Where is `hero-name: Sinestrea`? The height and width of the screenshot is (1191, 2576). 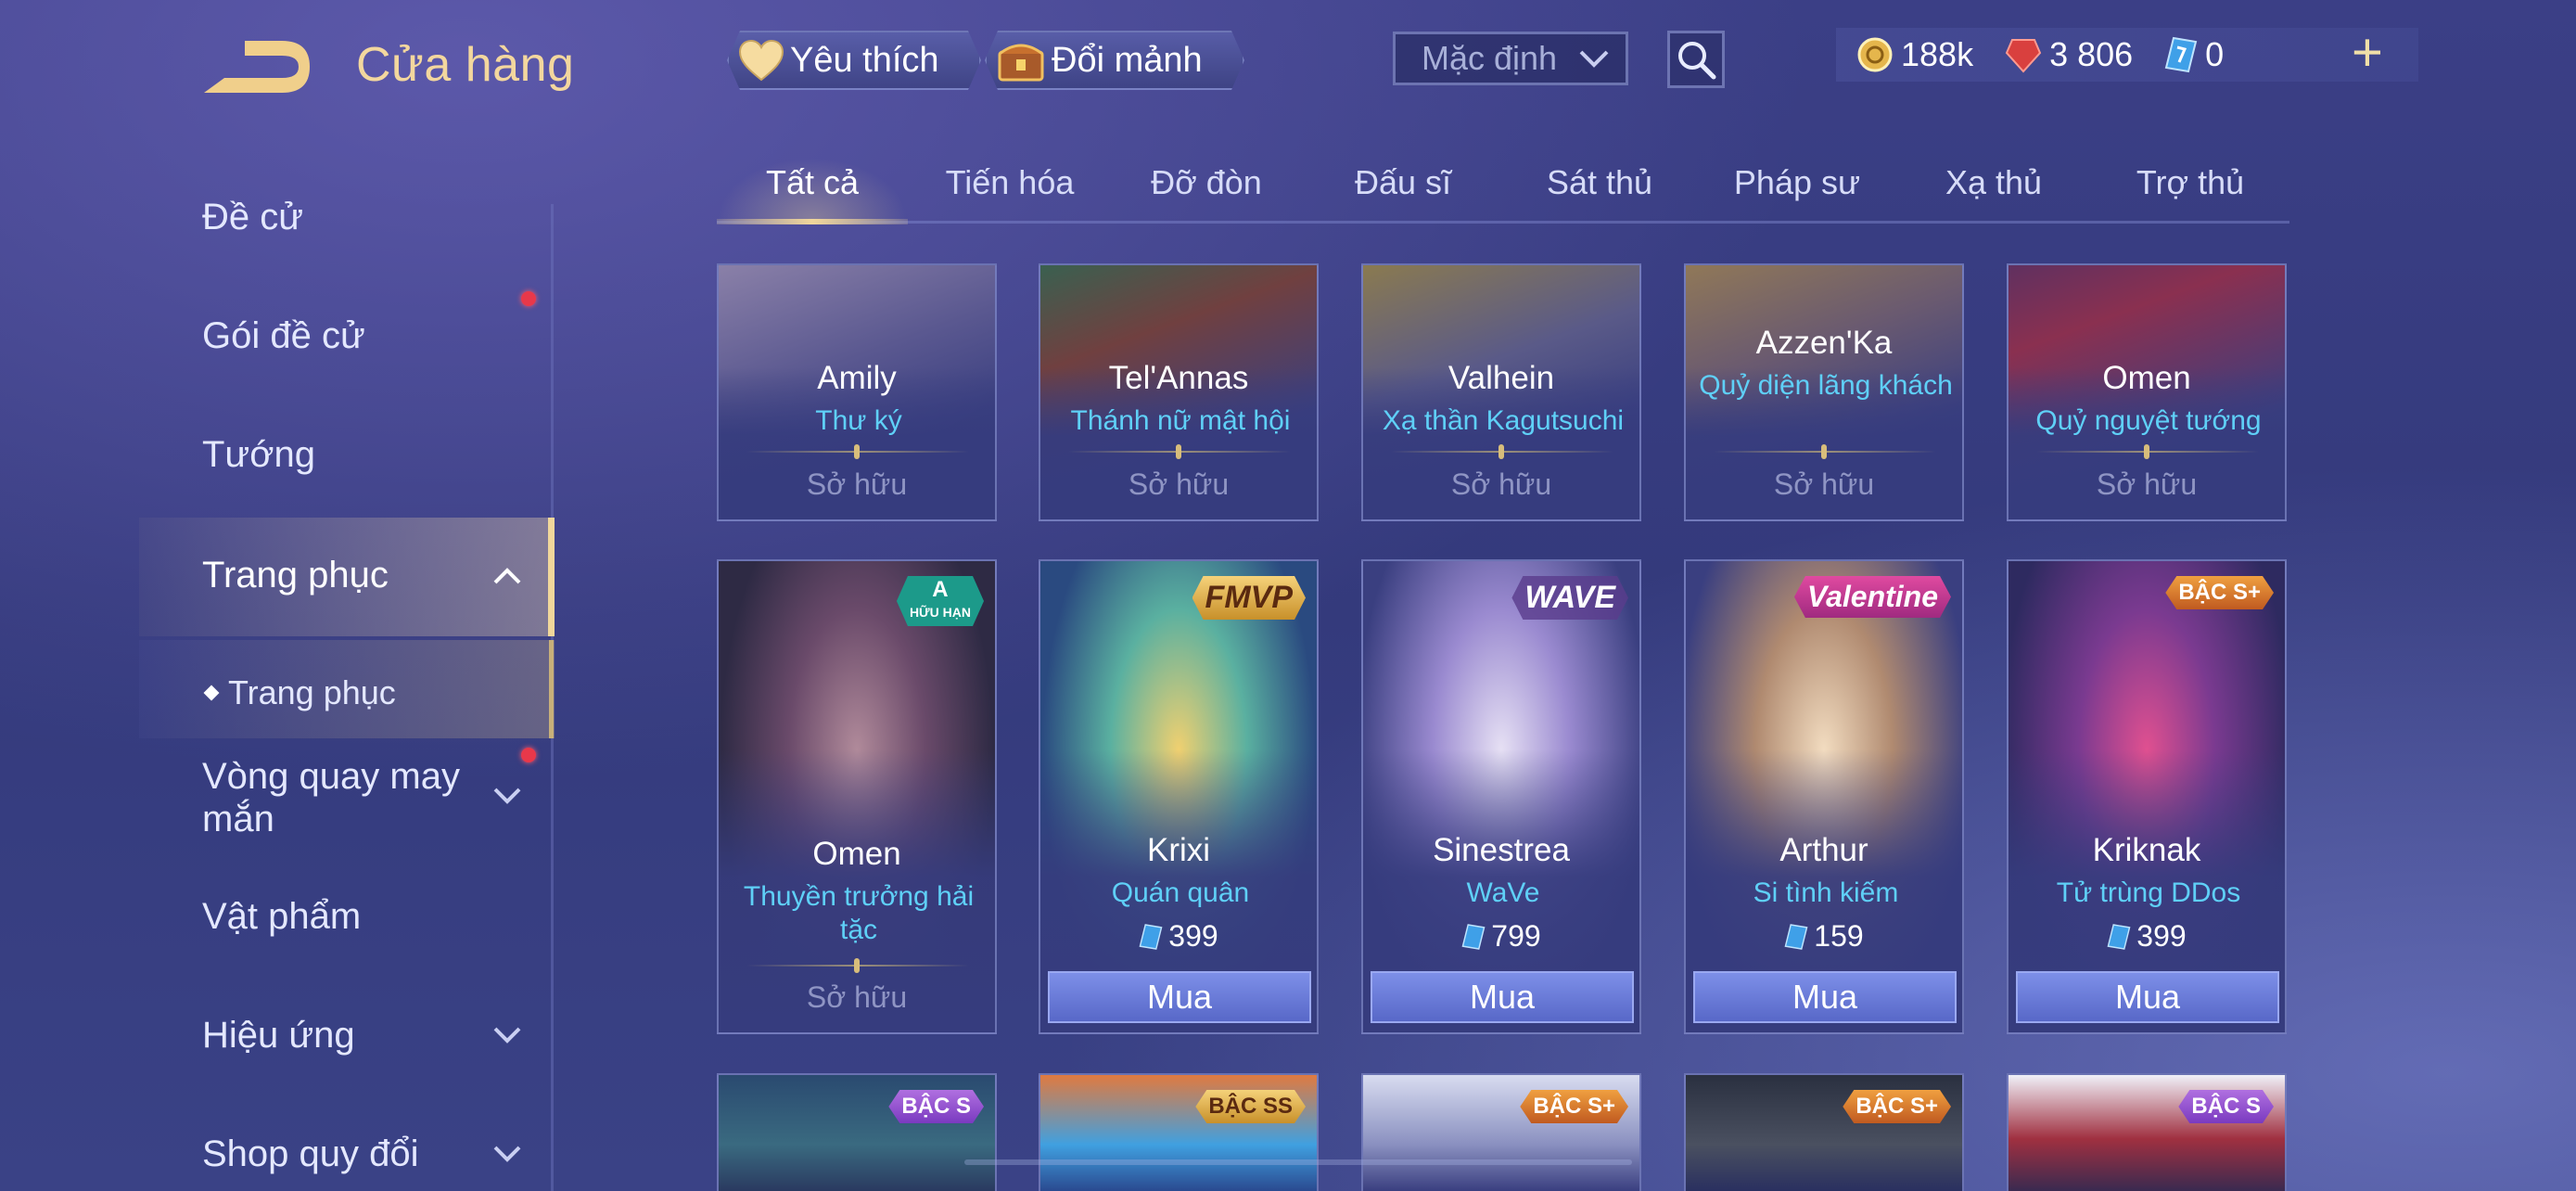
hero-name: Sinestrea is located at coordinates (1501, 850).